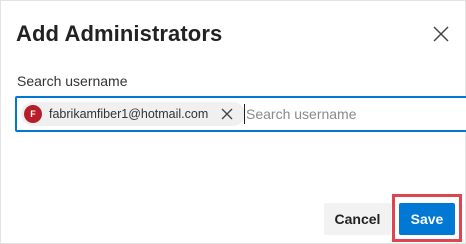  I want to click on save-button: Save, so click(427, 219).